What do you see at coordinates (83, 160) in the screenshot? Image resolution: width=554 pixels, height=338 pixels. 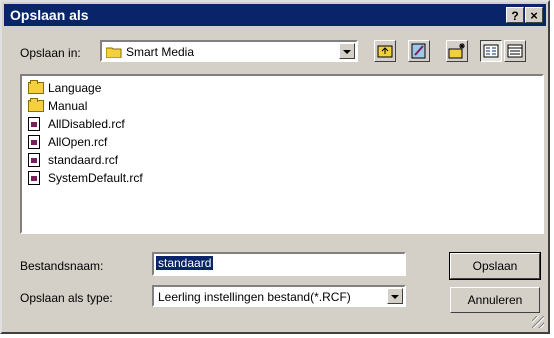 I see `file-name: standaard.rcf` at bounding box center [83, 160].